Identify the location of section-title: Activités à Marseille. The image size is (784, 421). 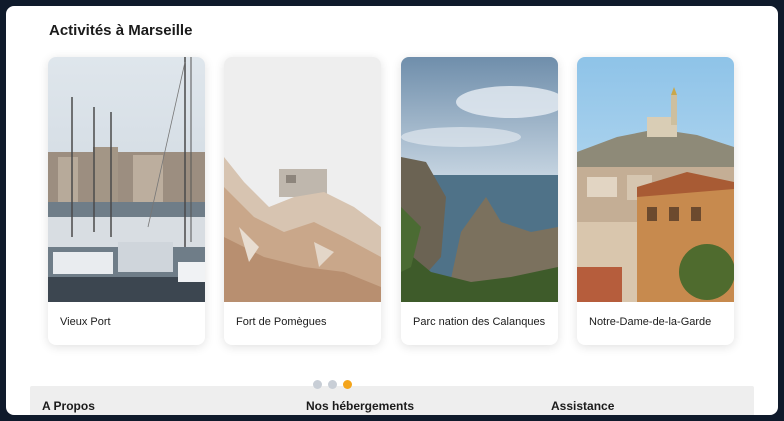
(121, 30).